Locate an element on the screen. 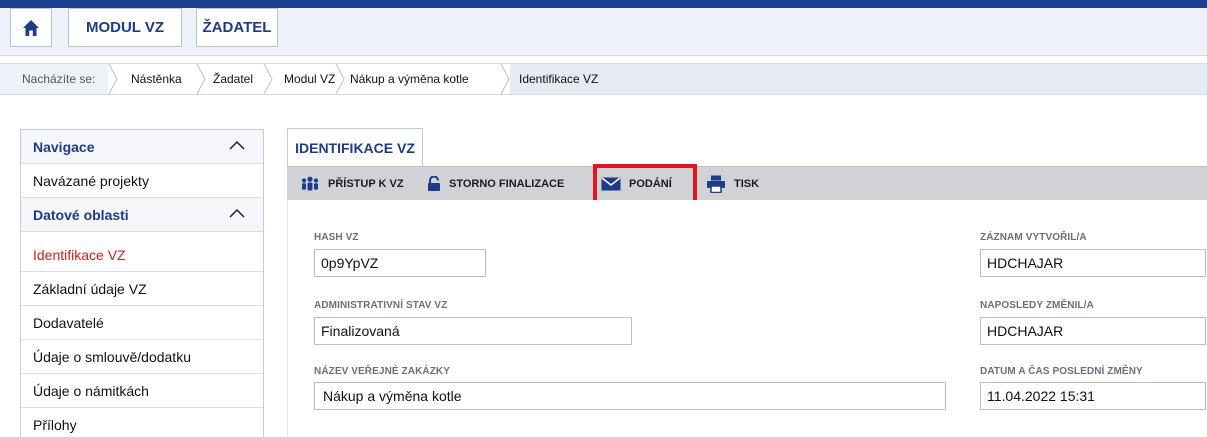 This screenshot has height=437, width=1207. modul-vz-button: MODUL VZ is located at coordinates (125, 27).